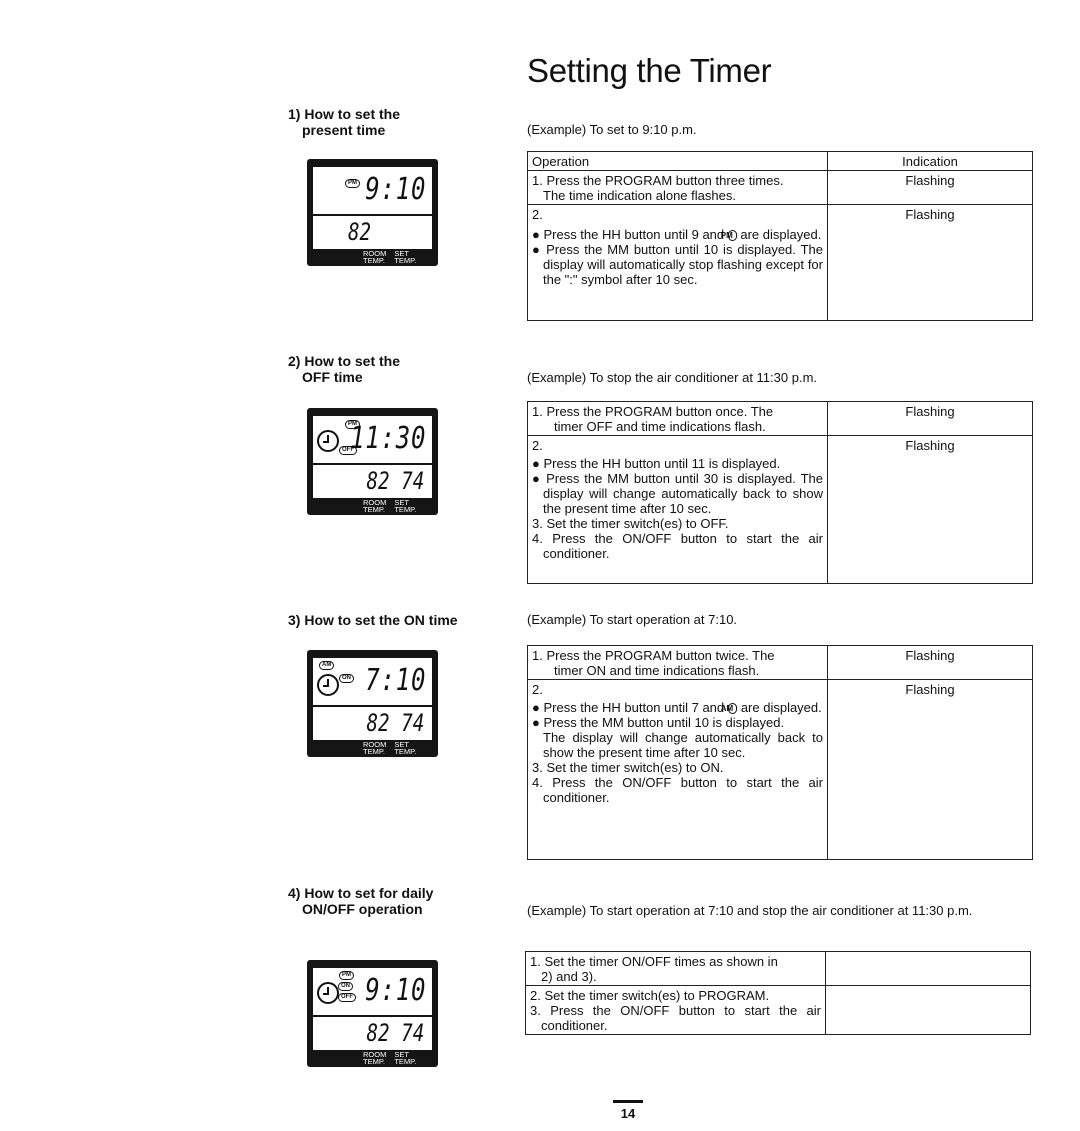 The height and width of the screenshot is (1131, 1080). Describe the element at coordinates (332, 377) in the screenshot. I see `section-heading-line2: OFF time` at that location.